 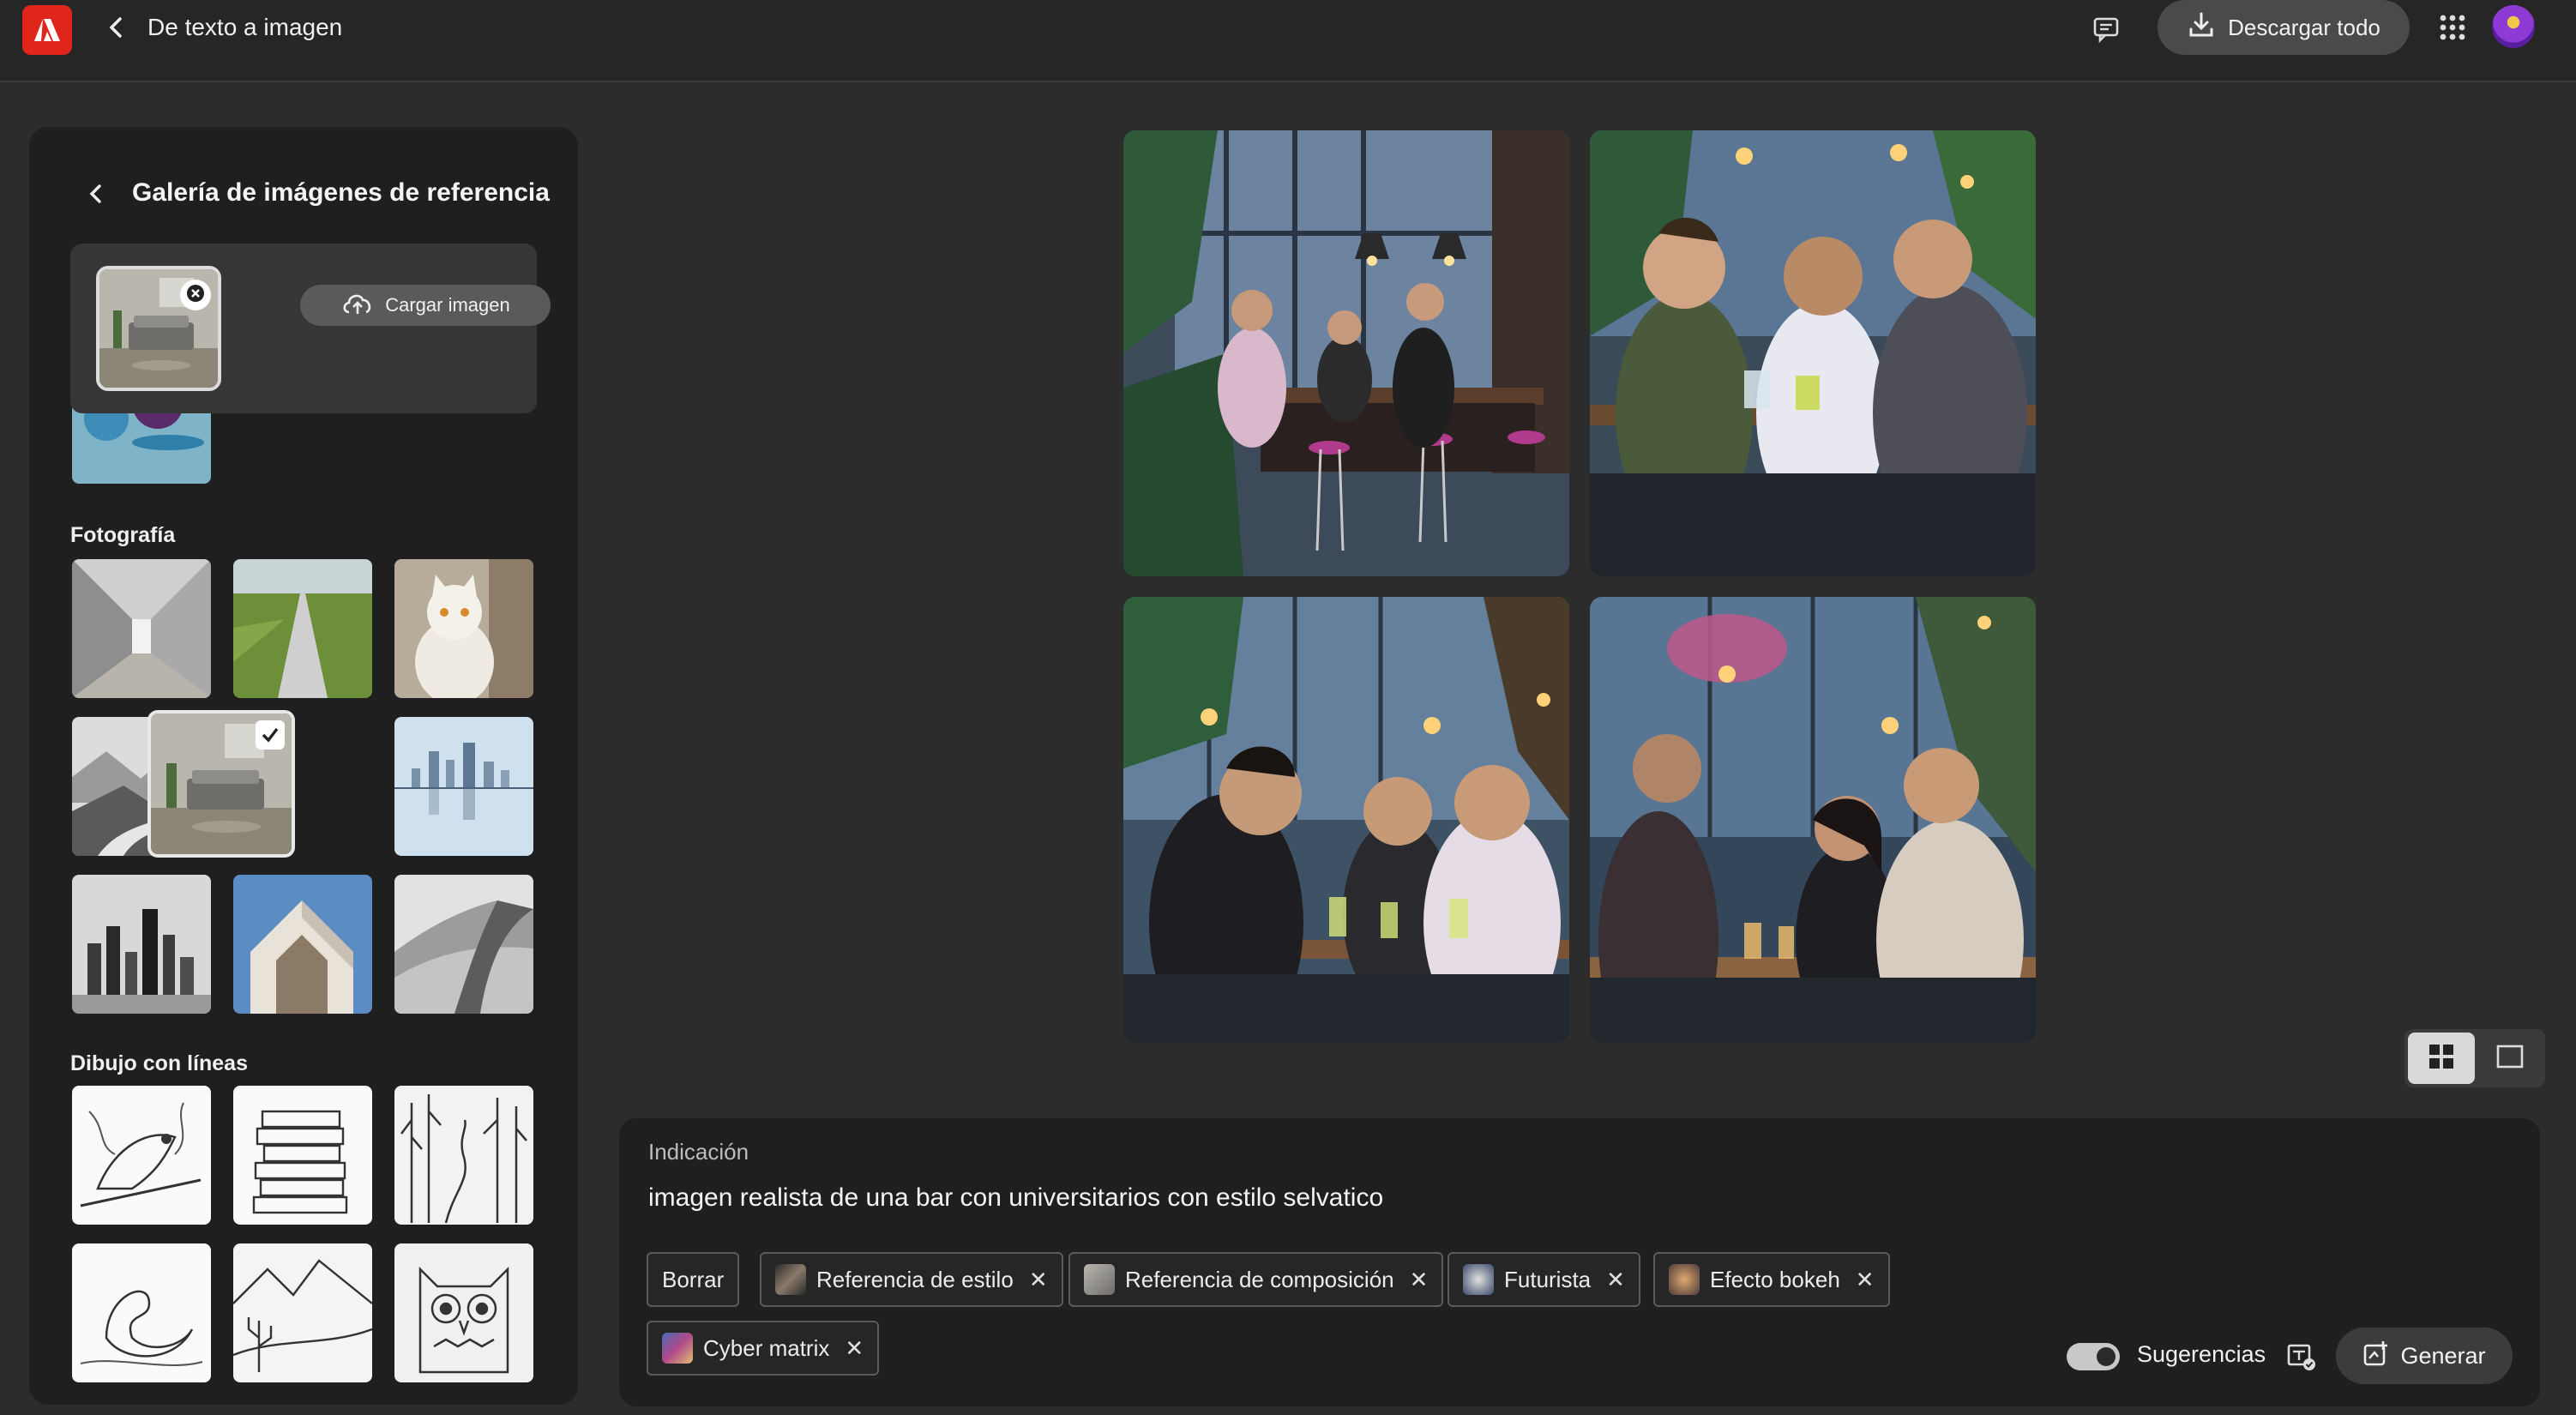 I want to click on clear-button: Borrar, so click(x=693, y=1279).